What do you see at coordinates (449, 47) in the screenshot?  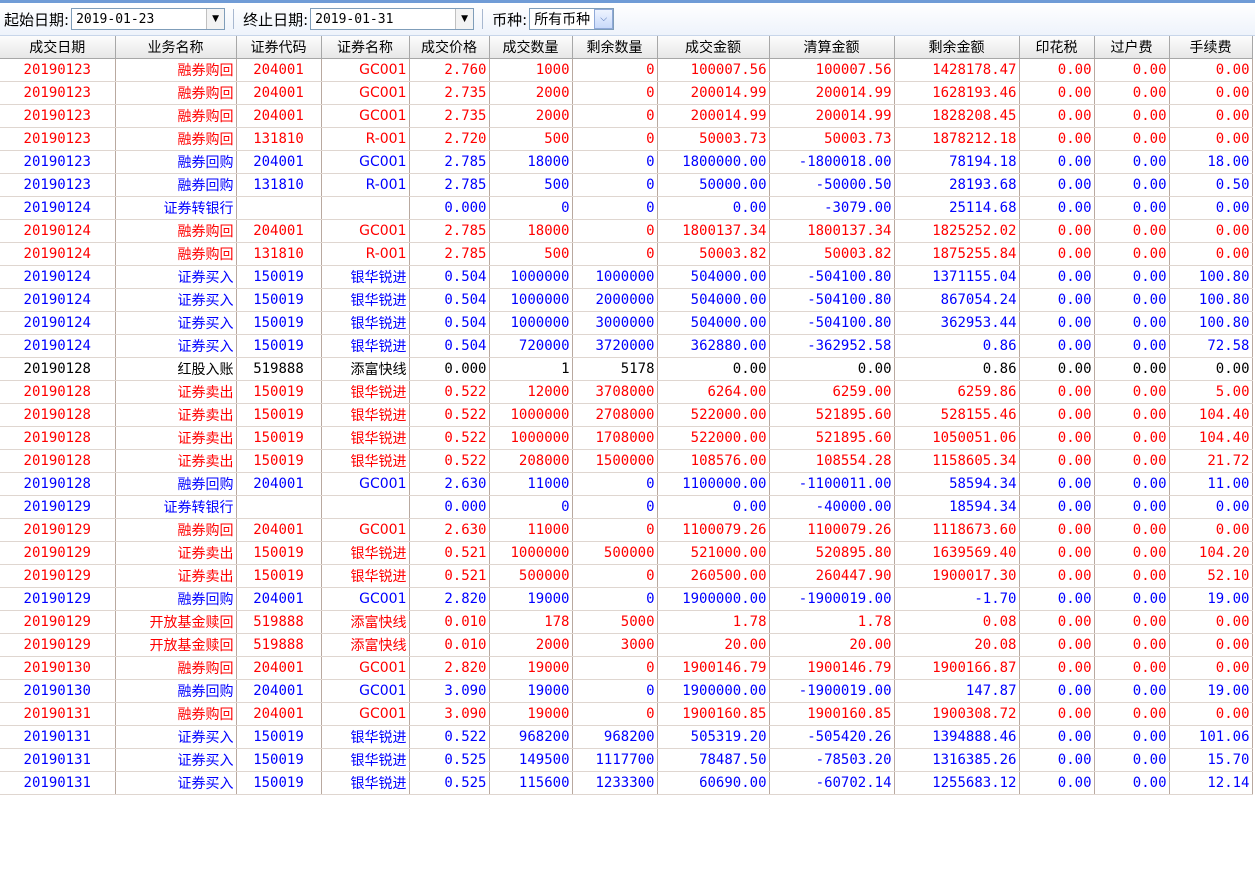 I see `col-price-header: 成交价格` at bounding box center [449, 47].